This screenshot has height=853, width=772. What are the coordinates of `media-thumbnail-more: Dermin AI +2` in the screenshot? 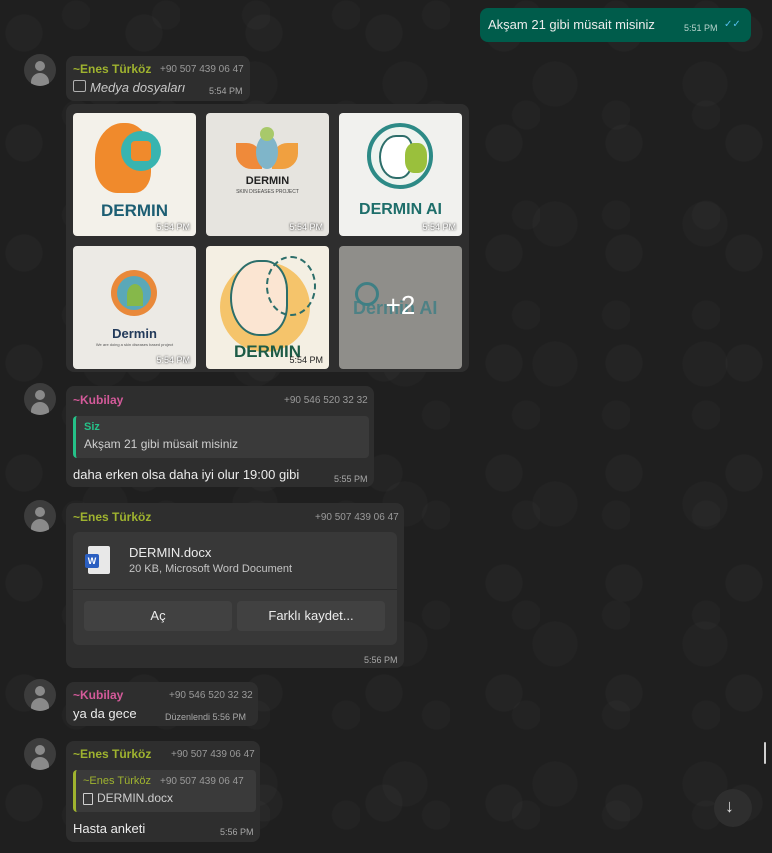 It's located at (400, 307).